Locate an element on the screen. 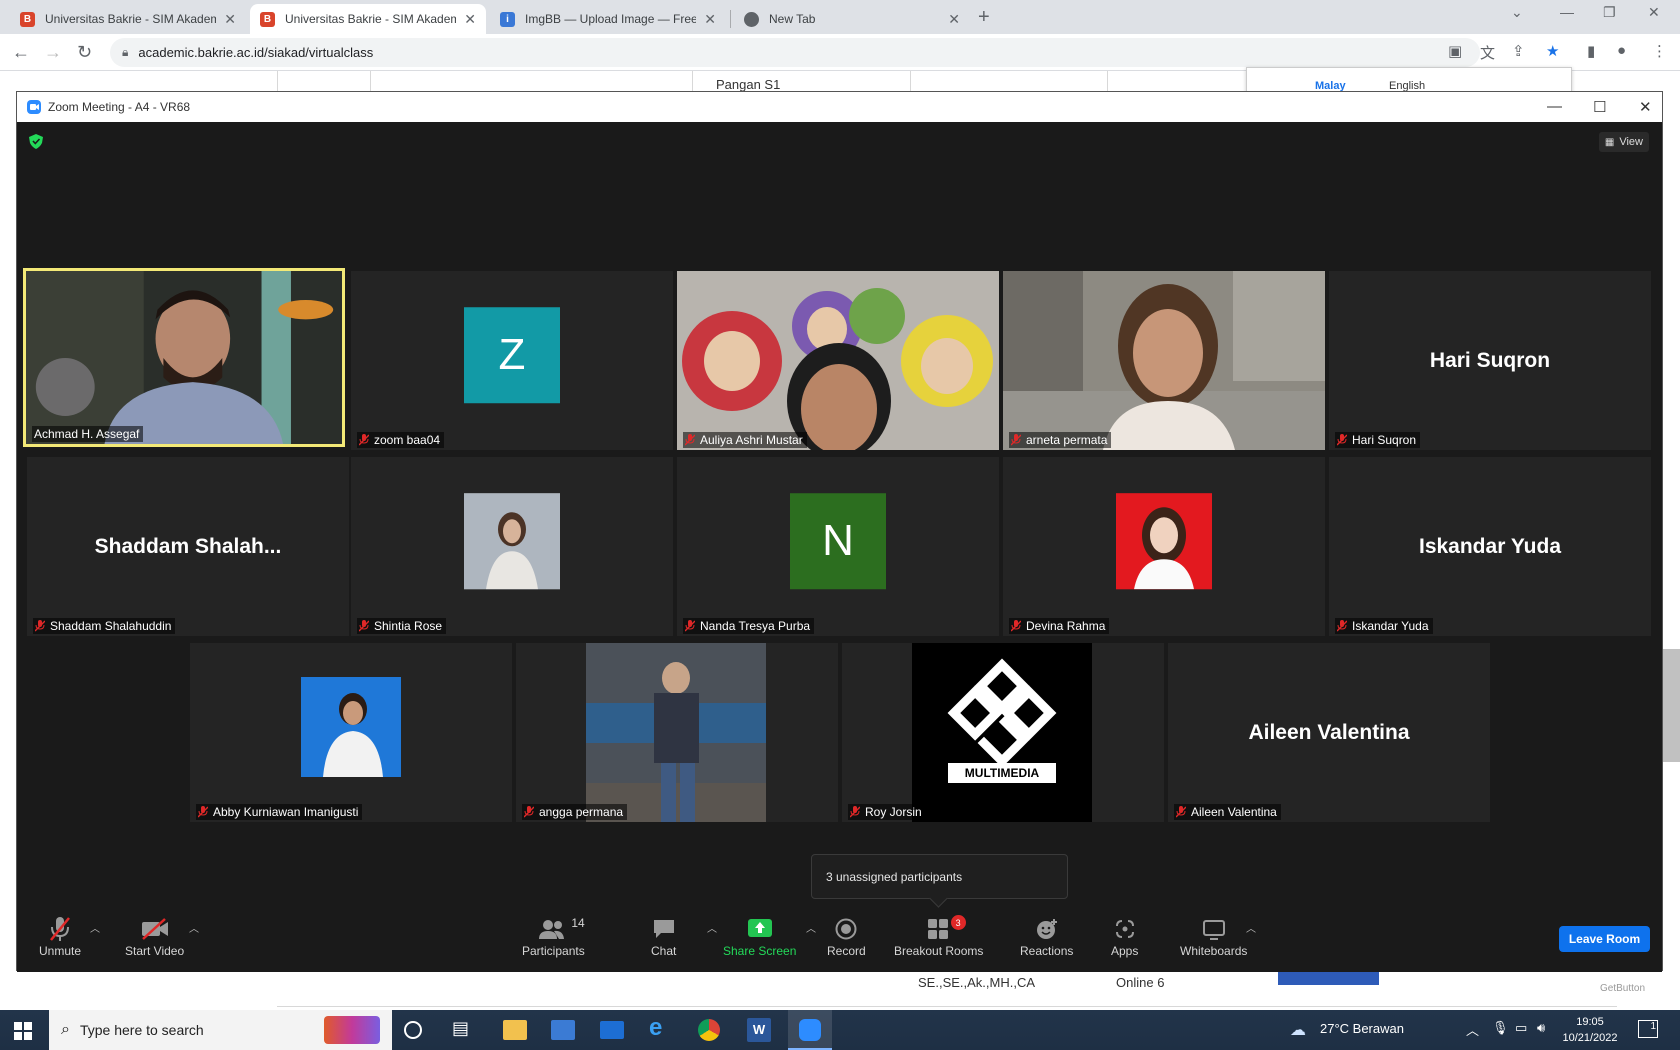 The height and width of the screenshot is (1050, 1680). view-layout-button: ▦ View is located at coordinates (1623, 142).